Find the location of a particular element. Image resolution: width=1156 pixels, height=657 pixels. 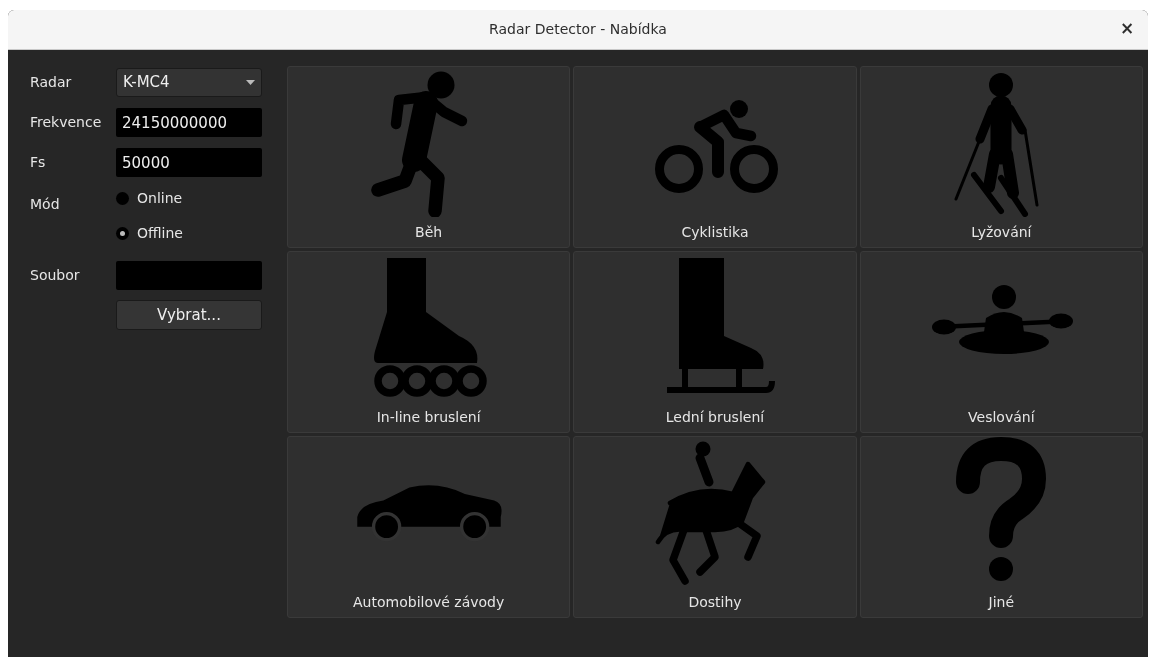

field-label: Fs is located at coordinates (38, 162).